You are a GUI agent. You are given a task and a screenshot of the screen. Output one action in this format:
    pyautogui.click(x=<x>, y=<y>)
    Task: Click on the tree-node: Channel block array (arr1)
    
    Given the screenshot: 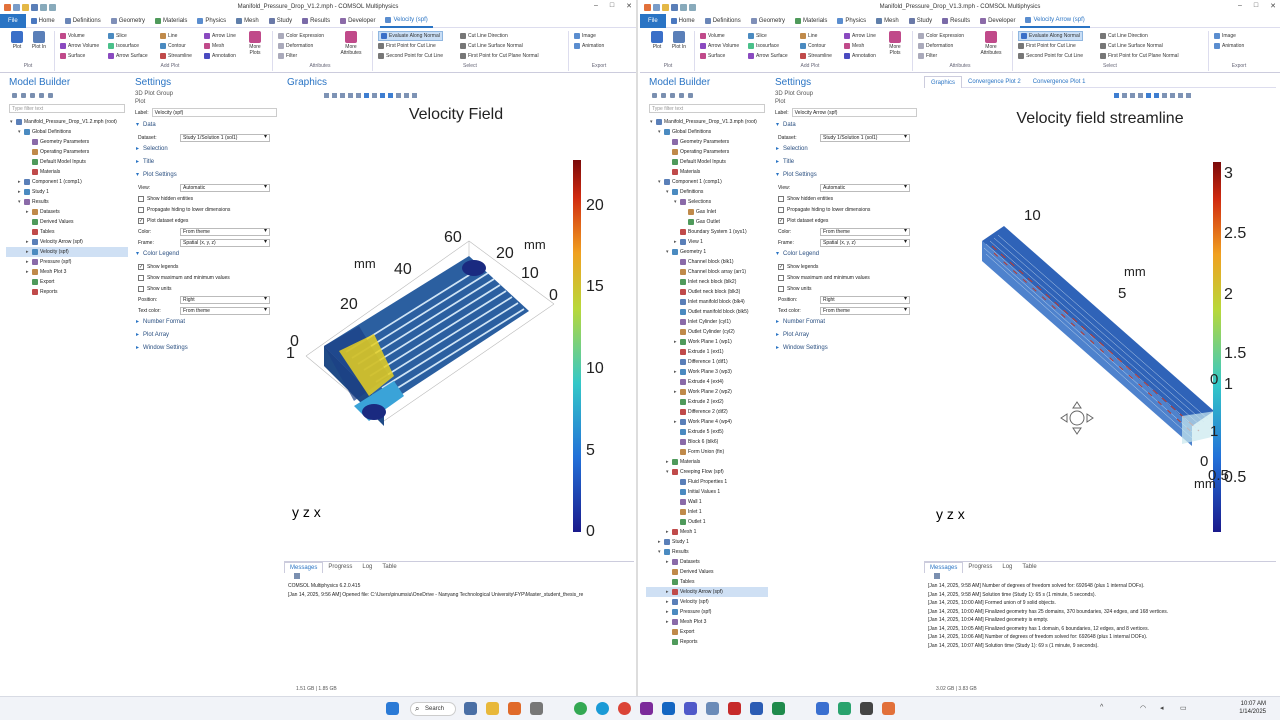 What is the action you would take?
    pyautogui.click(x=707, y=272)
    